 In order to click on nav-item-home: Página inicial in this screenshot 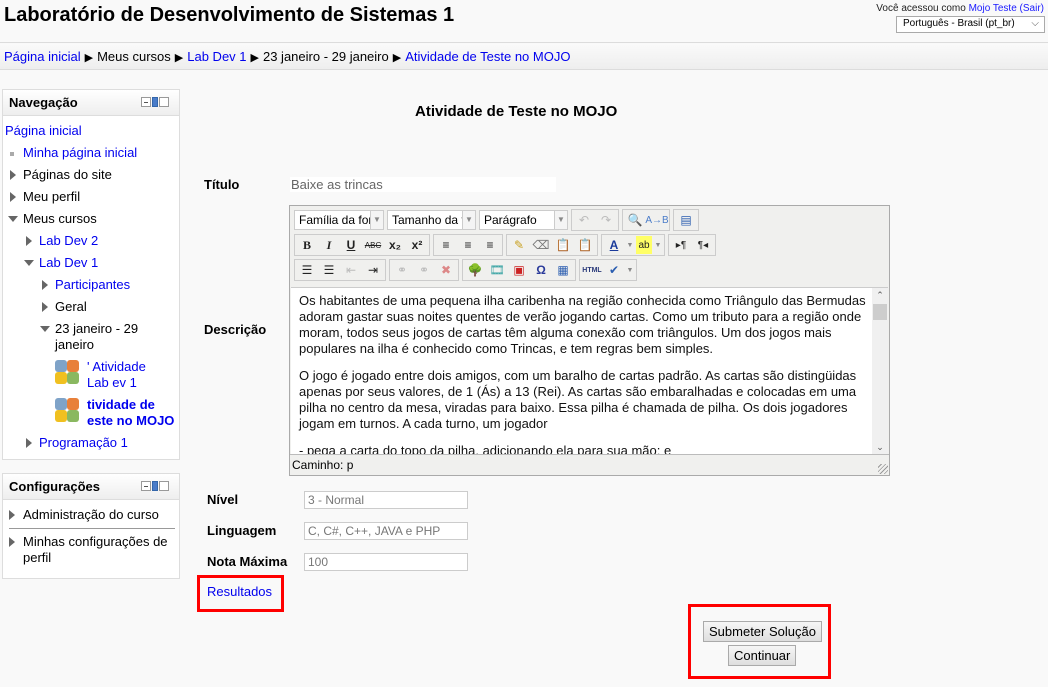, I will do `click(92, 131)`.